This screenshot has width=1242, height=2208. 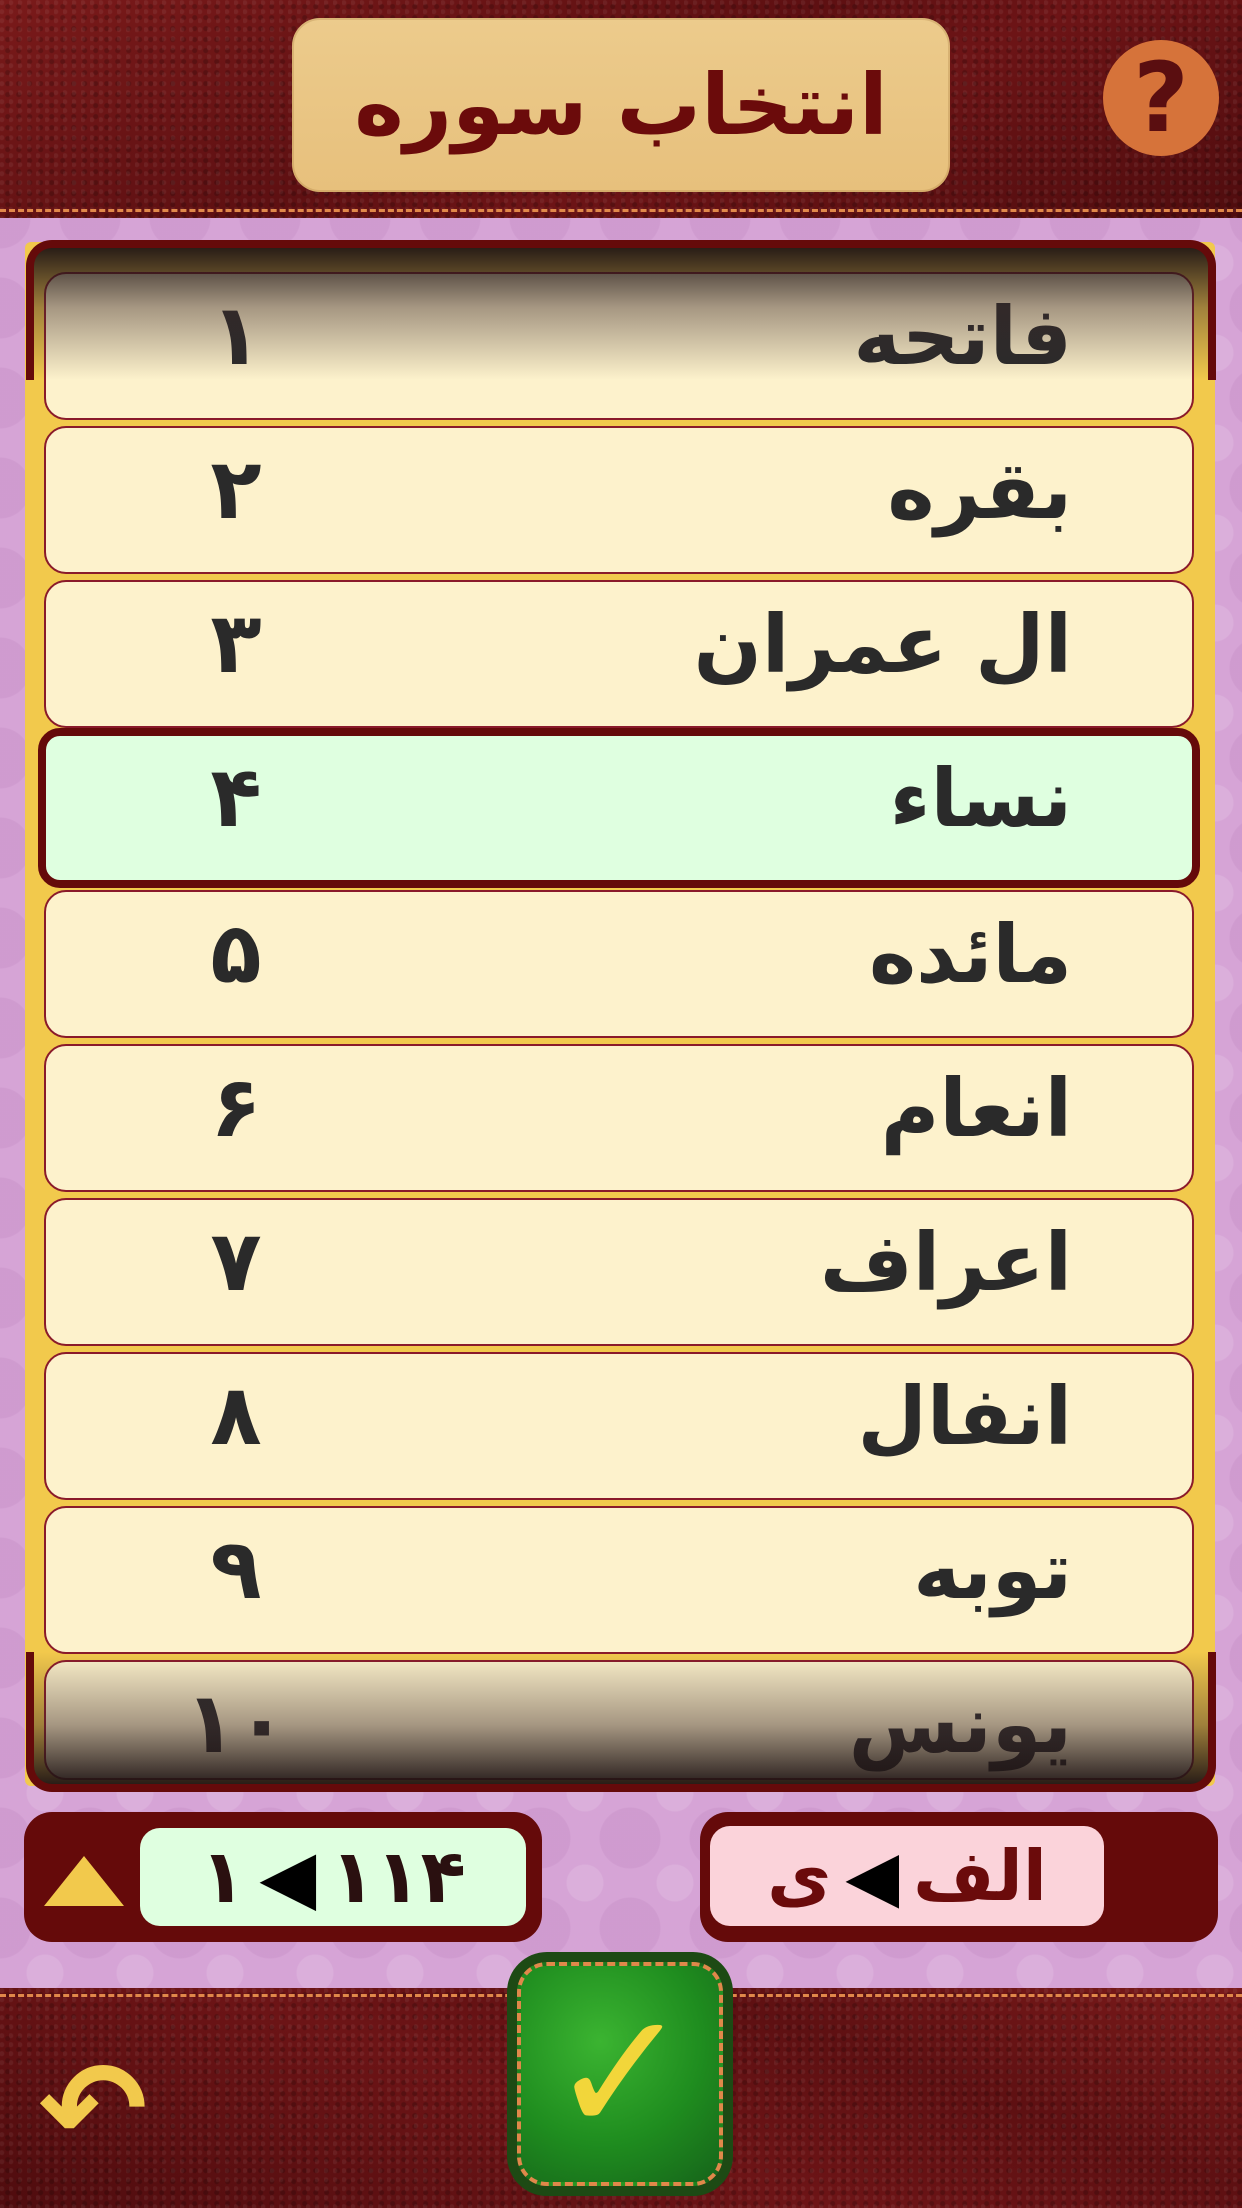 I want to click on list-item: اعراف ۷, so click(x=619, y=1272).